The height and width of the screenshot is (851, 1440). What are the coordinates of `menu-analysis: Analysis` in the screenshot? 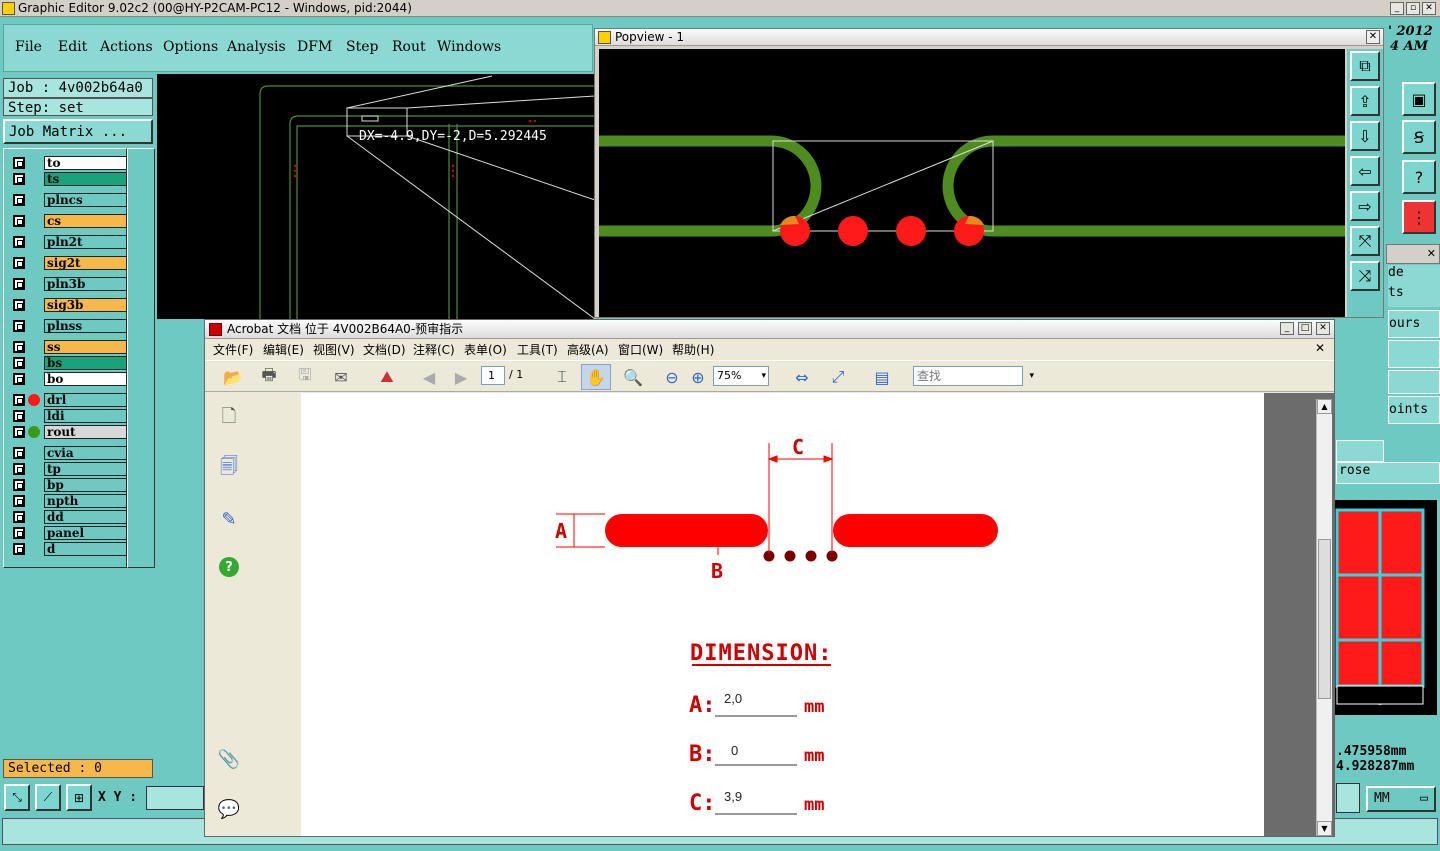 It's located at (256, 47).